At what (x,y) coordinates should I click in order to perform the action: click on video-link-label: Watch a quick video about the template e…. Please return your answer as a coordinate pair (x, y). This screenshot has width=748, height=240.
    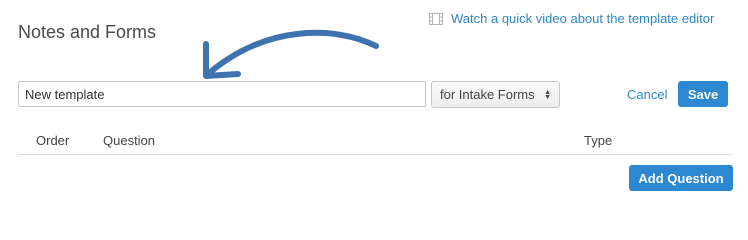
    Looking at the image, I should click on (583, 18).